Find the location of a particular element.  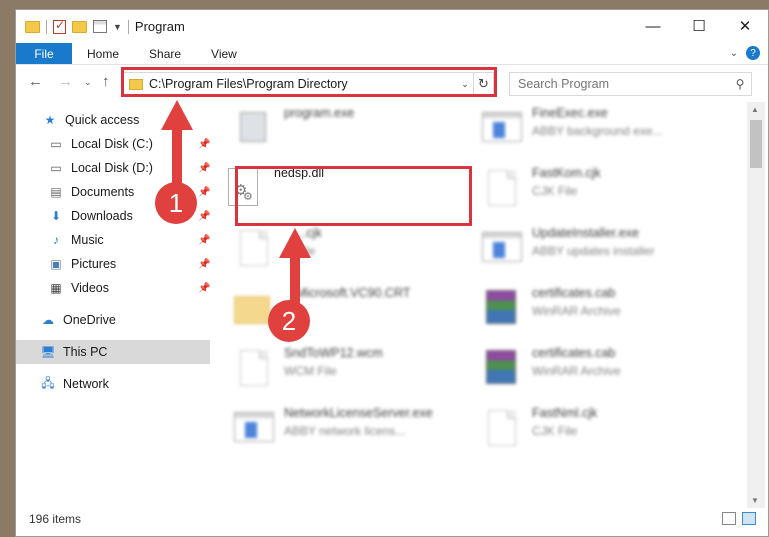

sidebar-item-label: Downloads is located at coordinates (102, 216).